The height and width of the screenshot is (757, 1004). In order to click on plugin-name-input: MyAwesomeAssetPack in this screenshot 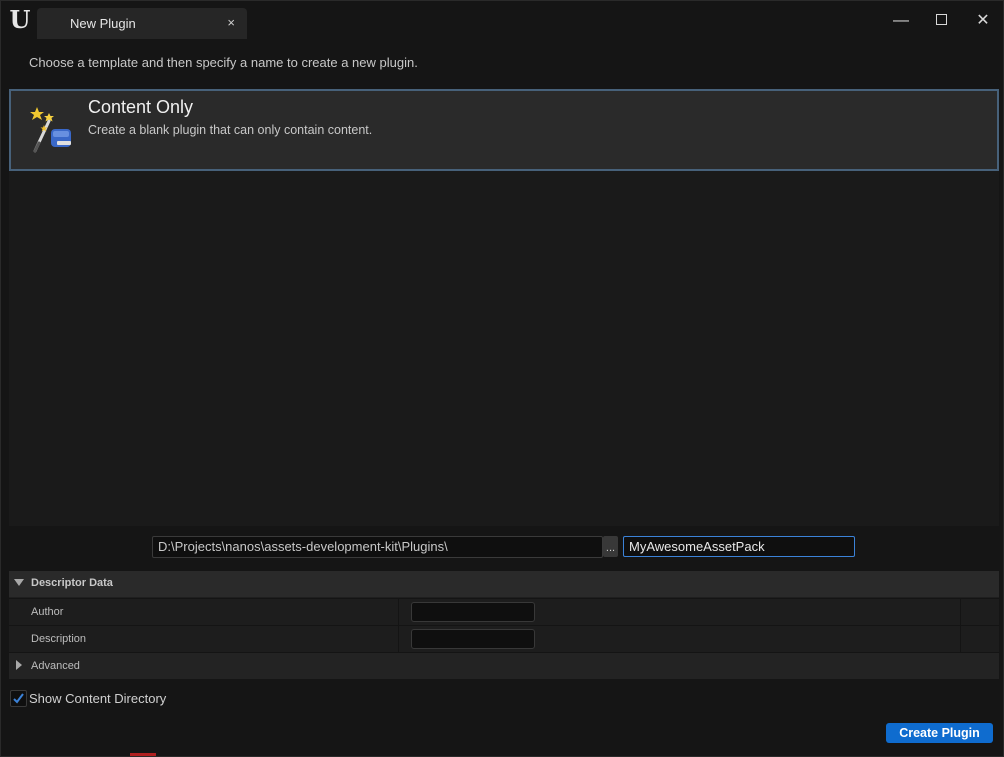, I will do `click(739, 546)`.